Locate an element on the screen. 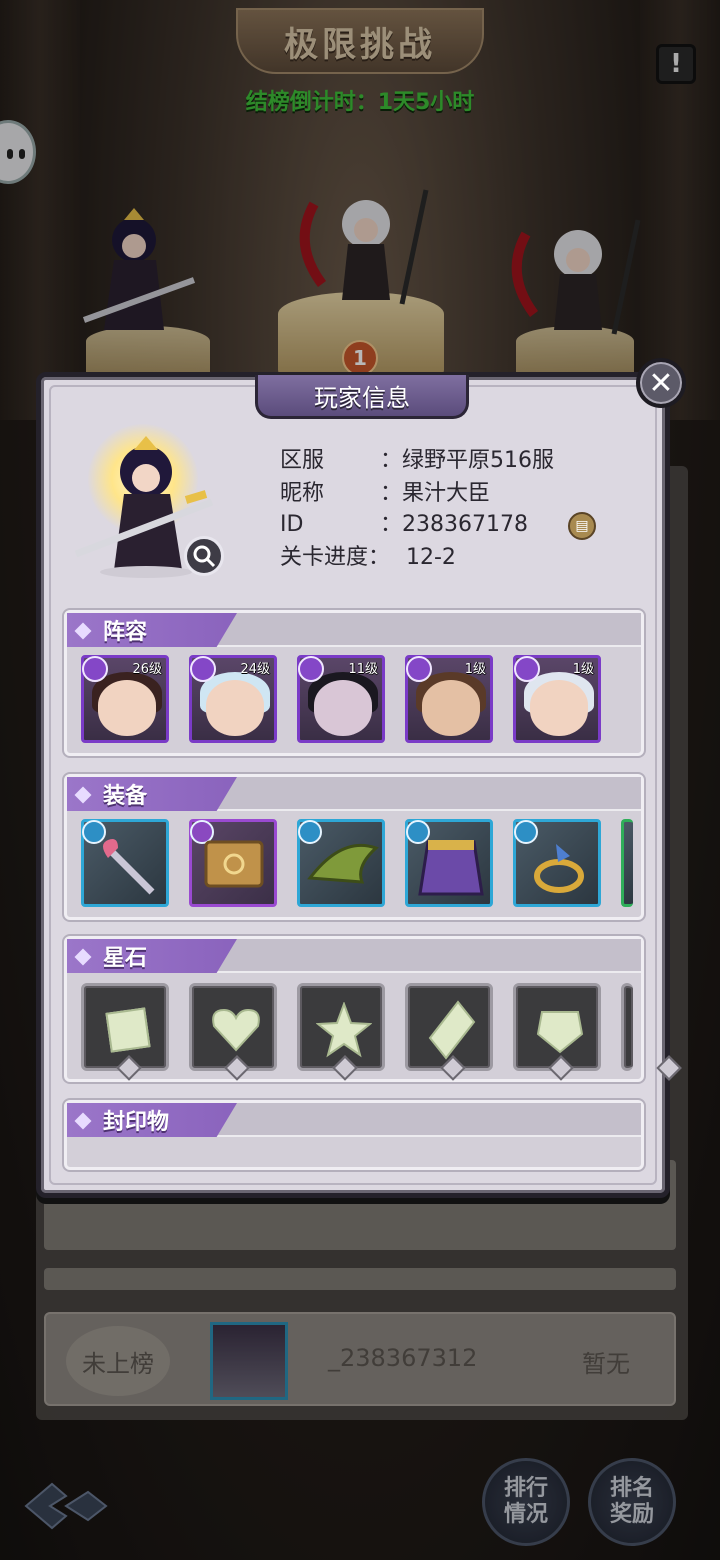 The width and height of the screenshot is (720, 1560). star-stone-title: 星石 is located at coordinates (125, 958).